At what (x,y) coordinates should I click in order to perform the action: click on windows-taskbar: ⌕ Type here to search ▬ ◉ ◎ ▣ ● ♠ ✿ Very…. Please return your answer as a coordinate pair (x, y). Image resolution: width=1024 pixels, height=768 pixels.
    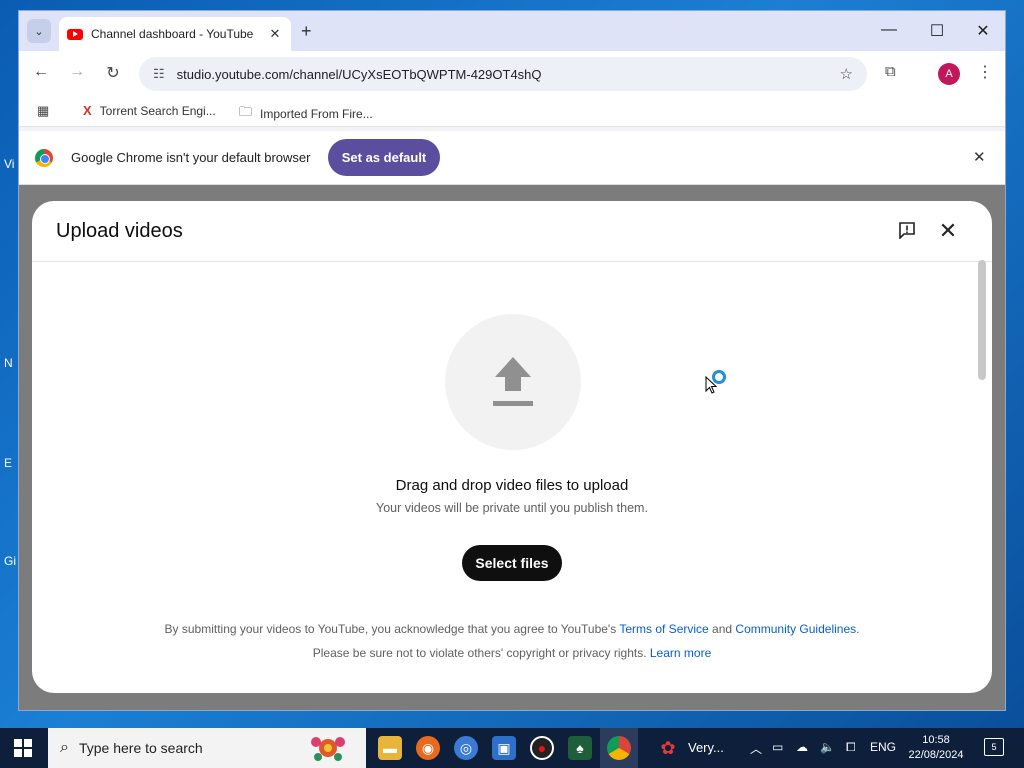
    Looking at the image, I should click on (512, 748).